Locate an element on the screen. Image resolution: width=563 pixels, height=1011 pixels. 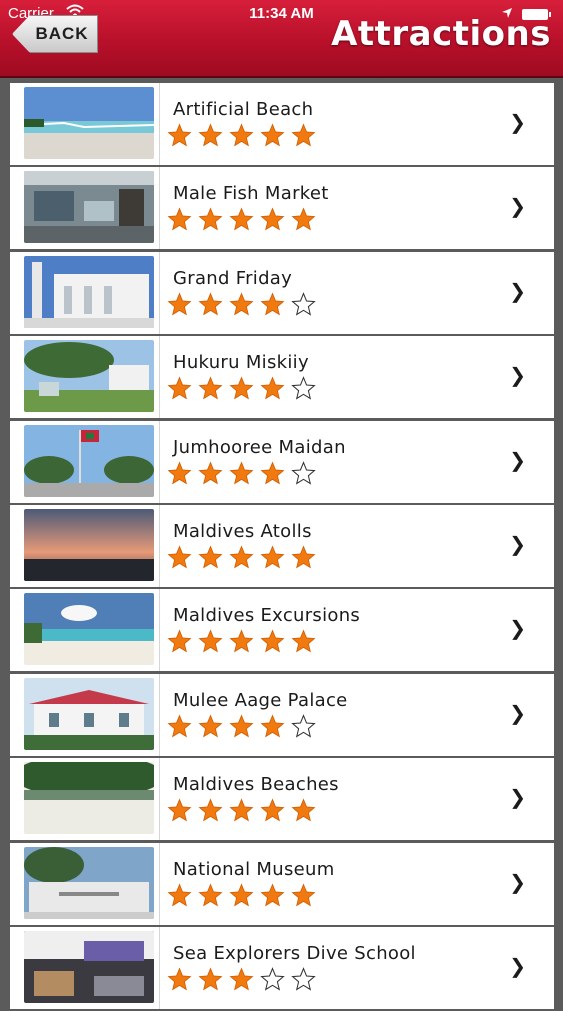
attraction-name: Sea Explorers Dive School is located at coordinates (294, 953).